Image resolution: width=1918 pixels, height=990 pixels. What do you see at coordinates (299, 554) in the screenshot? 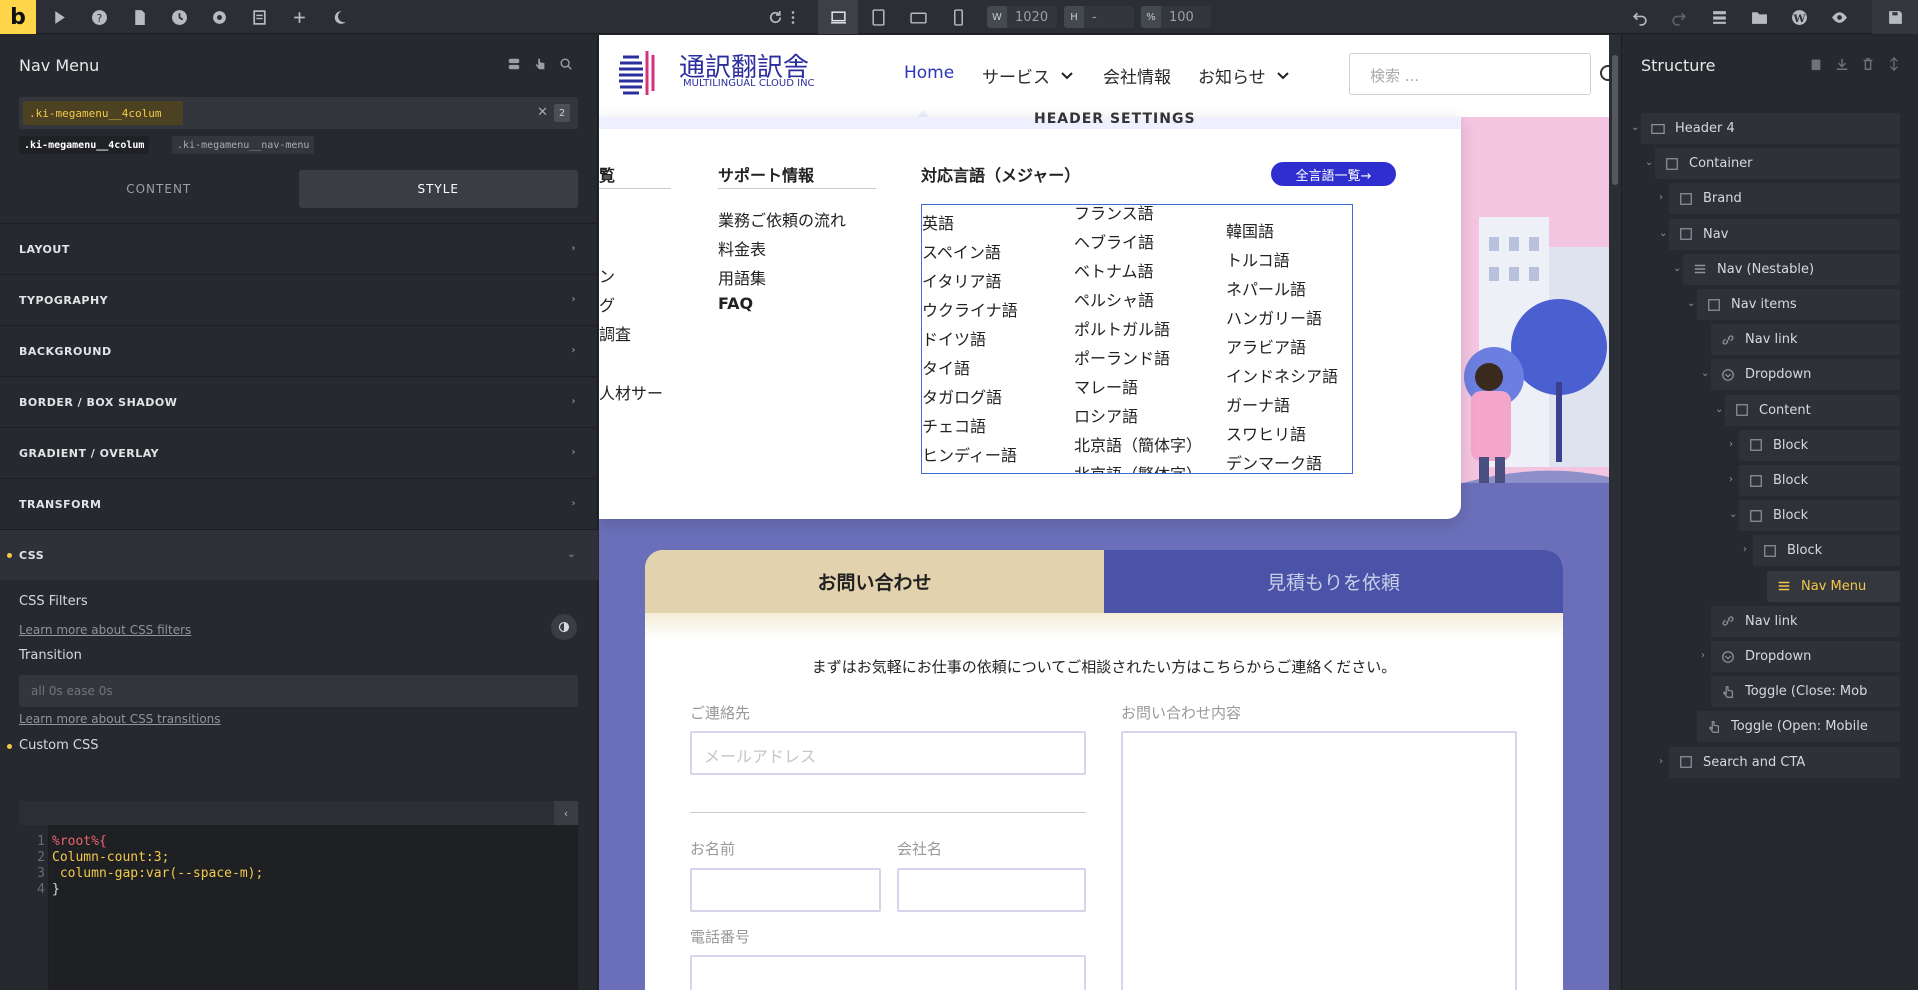
I see `section-css: CSS ⌄` at bounding box center [299, 554].